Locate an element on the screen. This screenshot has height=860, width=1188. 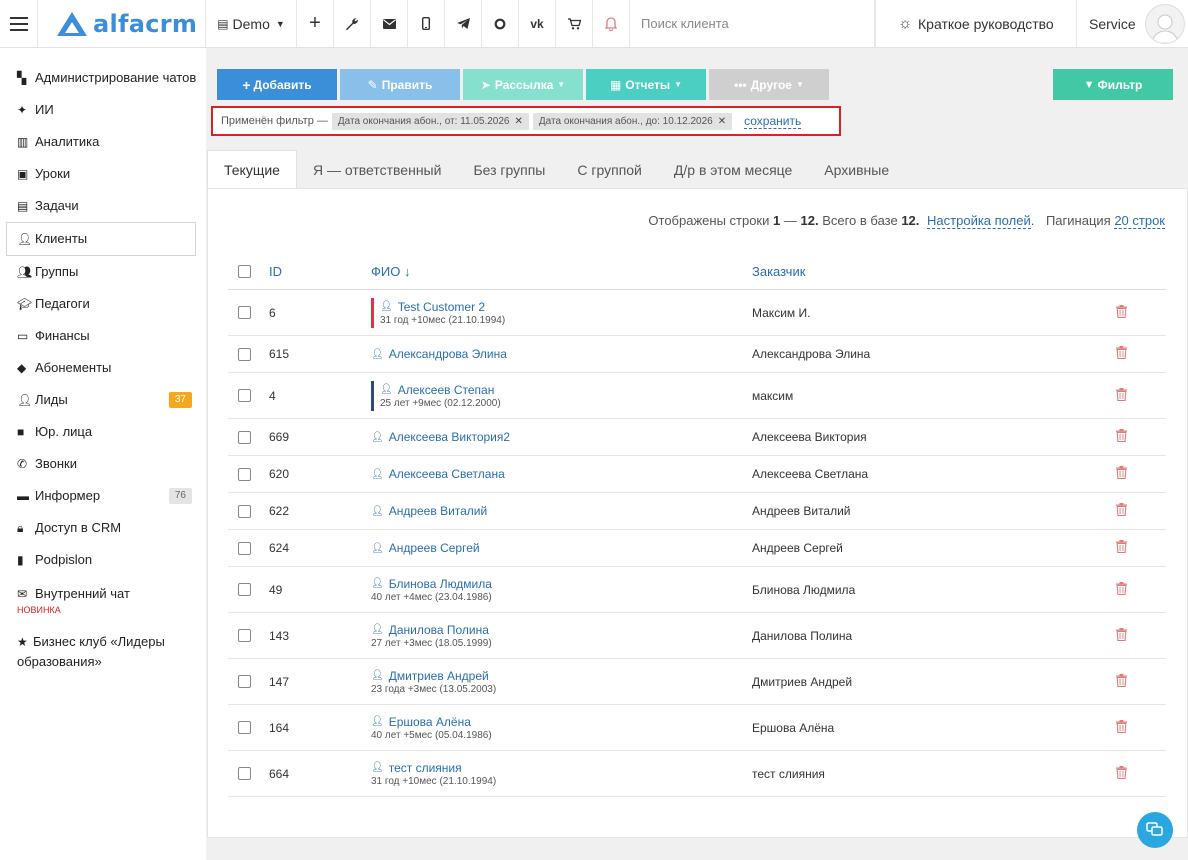
sidebar-item-analytics: ▥ Аналитика is located at coordinates (103, 142).